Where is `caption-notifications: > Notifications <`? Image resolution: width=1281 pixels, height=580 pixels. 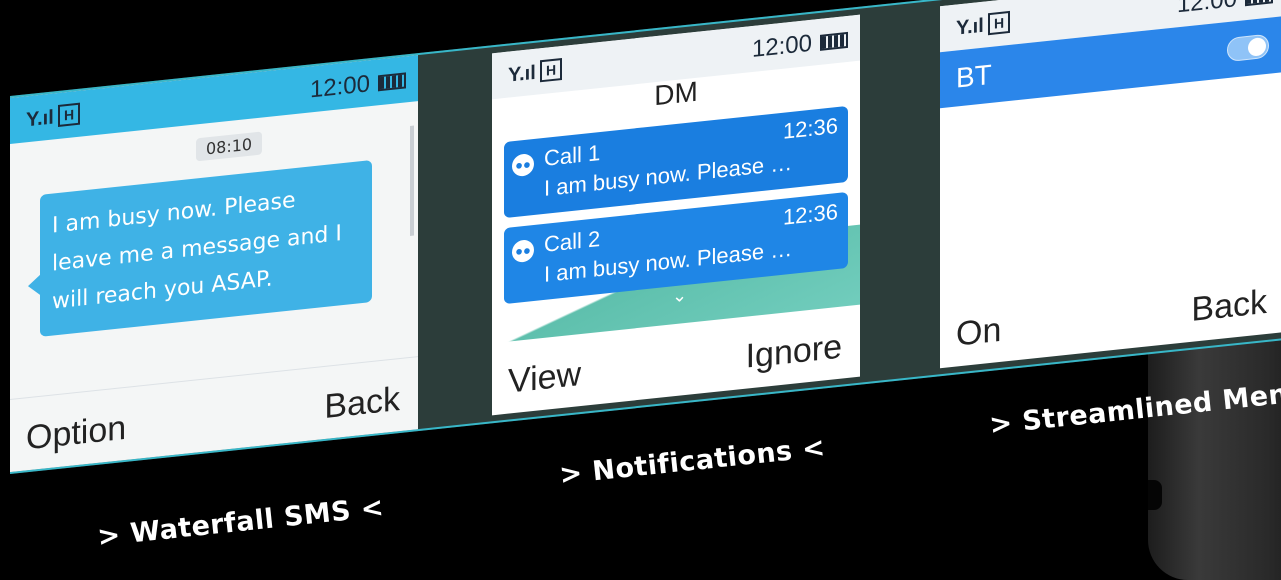 caption-notifications: > Notifications < is located at coordinates (692, 461).